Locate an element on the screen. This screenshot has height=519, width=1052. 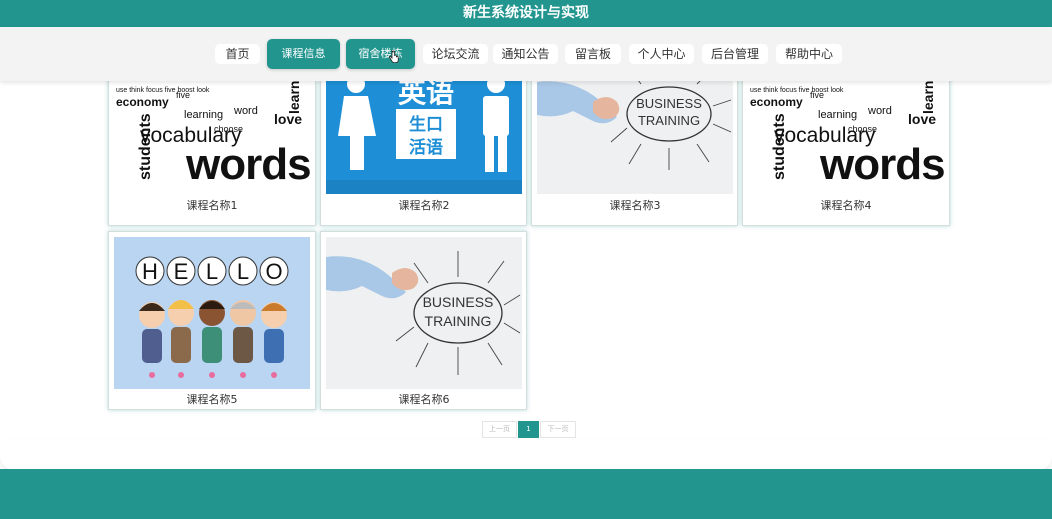
app-title: 新生系统设计与实现 is located at coordinates (526, 13).